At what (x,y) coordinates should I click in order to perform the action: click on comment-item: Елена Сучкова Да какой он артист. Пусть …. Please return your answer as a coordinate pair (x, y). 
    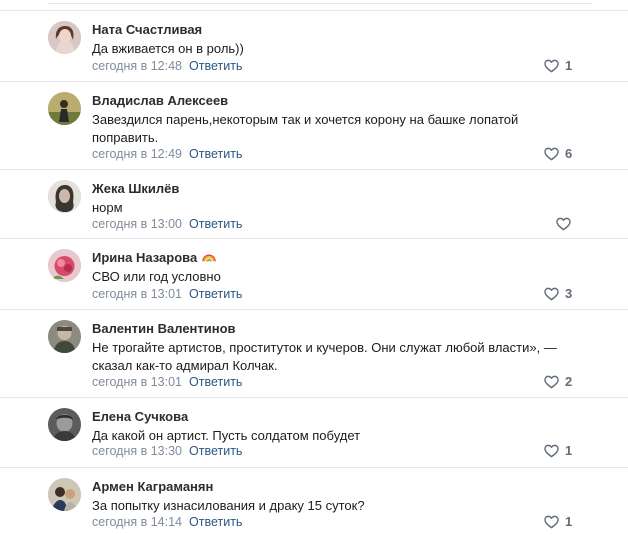
    Looking at the image, I should click on (314, 432).